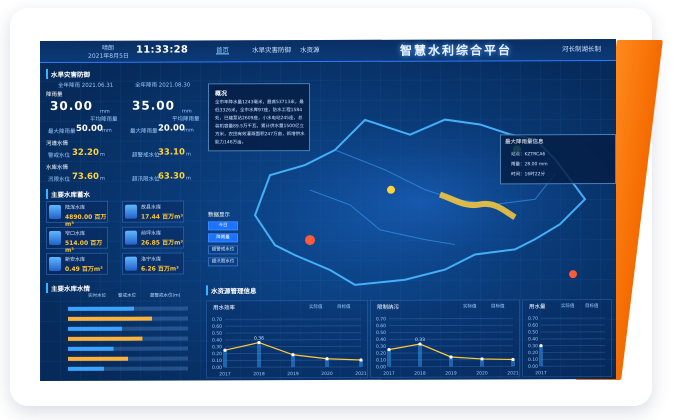 This screenshot has height=420, width=700. Describe the element at coordinates (68, 287) in the screenshot. I see `section-water-table-title: 主要水库水情` at that location.